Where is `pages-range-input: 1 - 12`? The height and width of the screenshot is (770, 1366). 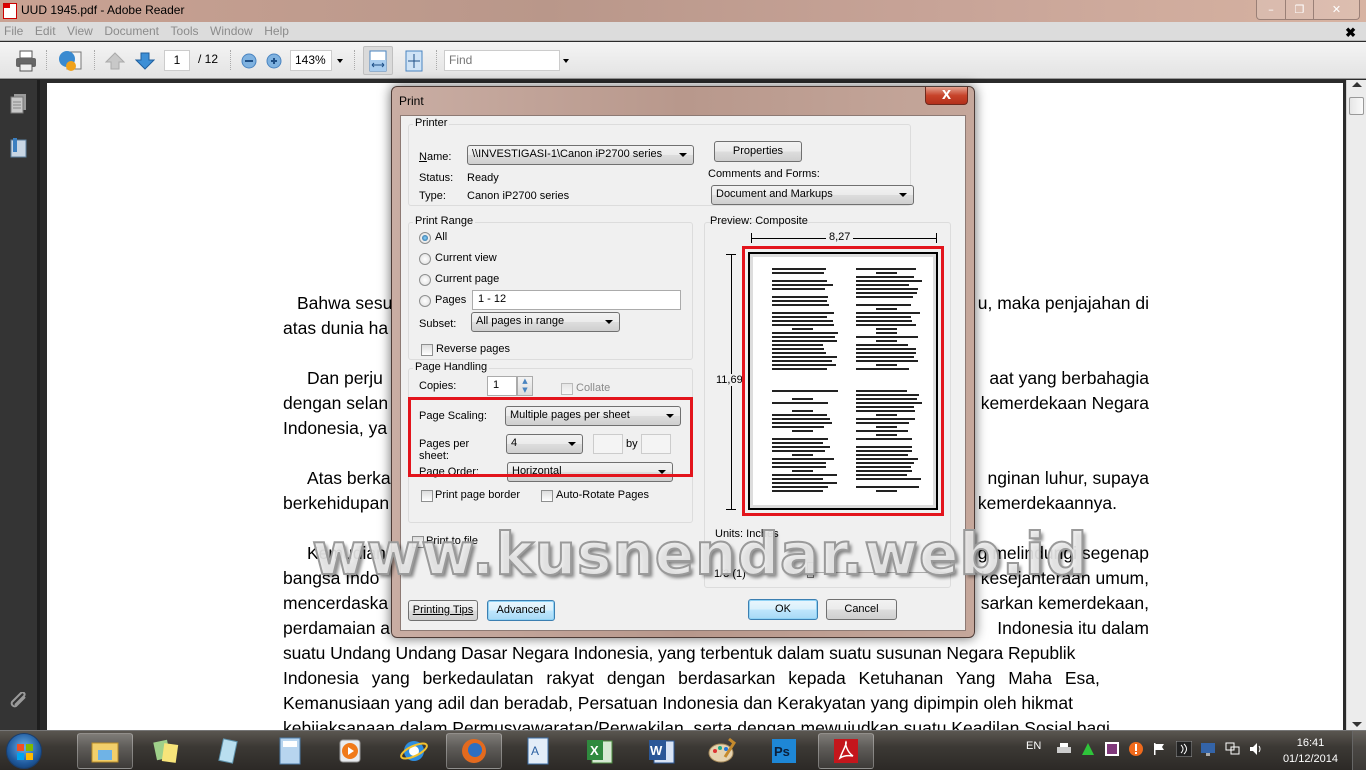
pages-range-input: 1 - 12 is located at coordinates (576, 300).